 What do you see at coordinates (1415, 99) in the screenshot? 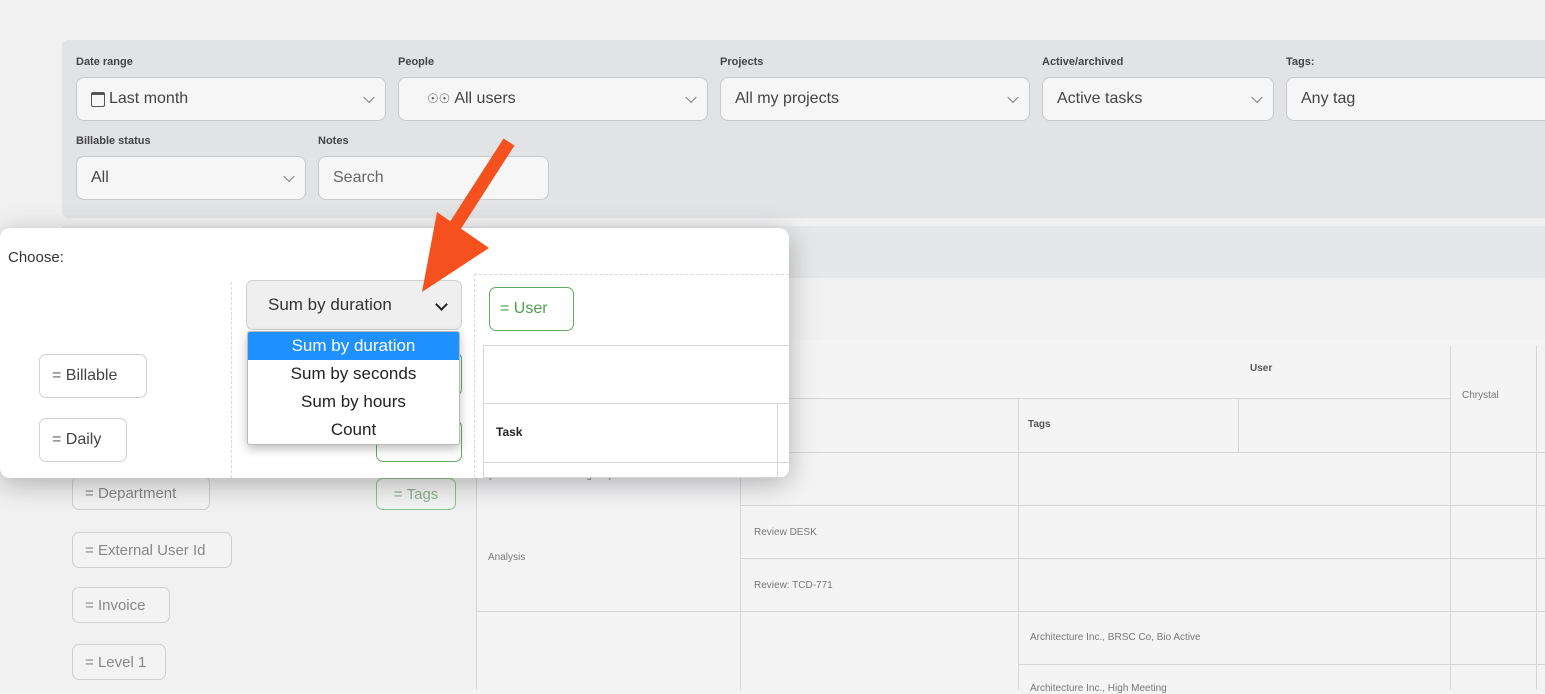
I see `tags-select: Any tag` at bounding box center [1415, 99].